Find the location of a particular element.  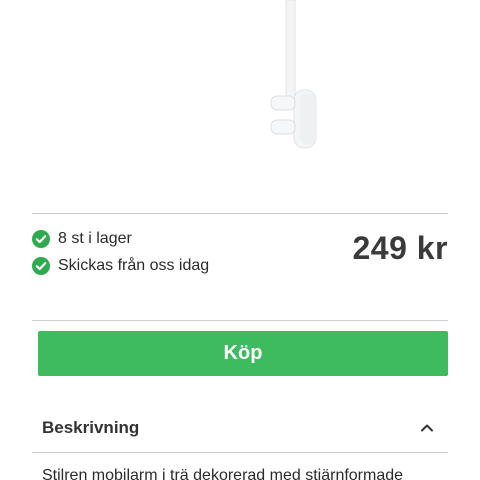

shipping-status: Skickas från oss idag is located at coordinates (120, 266).